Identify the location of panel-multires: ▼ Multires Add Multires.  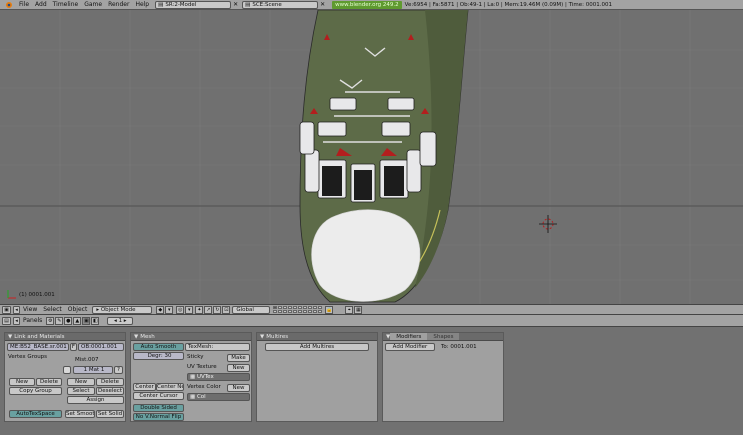
(317, 377).